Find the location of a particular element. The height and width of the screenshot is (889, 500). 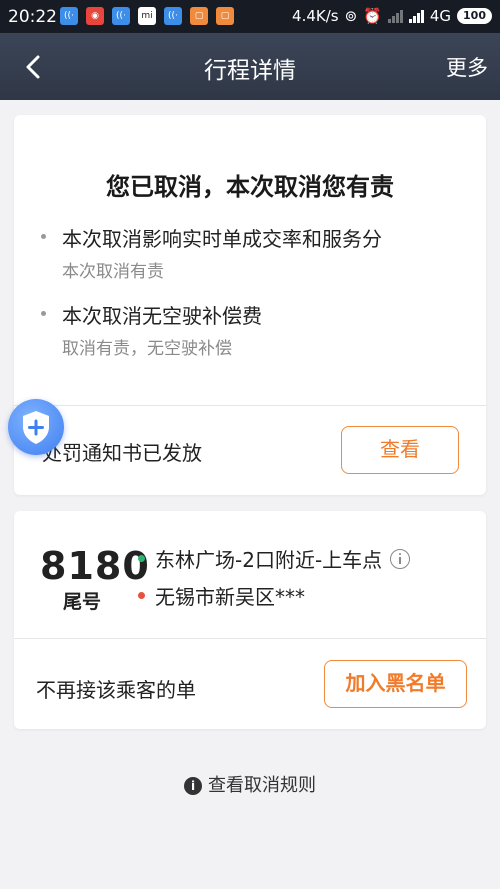

pickup-dot-icon is located at coordinates (141, 558).